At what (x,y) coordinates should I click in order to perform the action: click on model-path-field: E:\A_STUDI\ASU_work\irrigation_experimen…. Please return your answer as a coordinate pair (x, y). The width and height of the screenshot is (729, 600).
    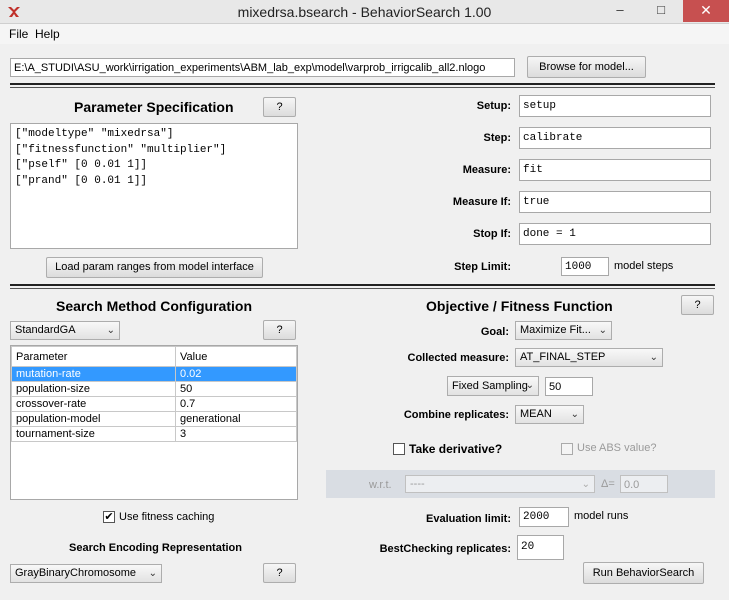
    Looking at the image, I should click on (262, 67).